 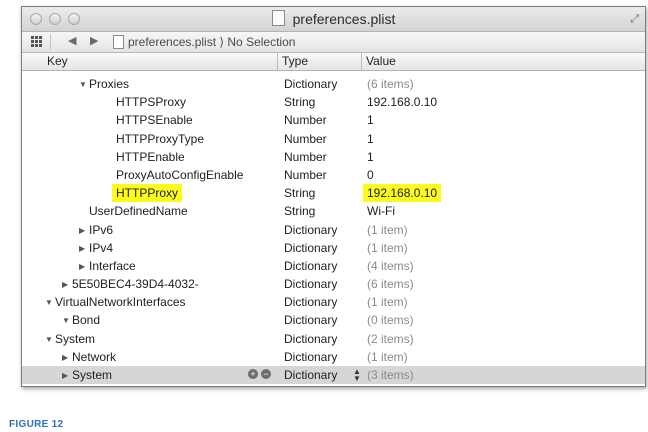 What do you see at coordinates (96, 230) in the screenshot?
I see `row-key: ▶ IPv6` at bounding box center [96, 230].